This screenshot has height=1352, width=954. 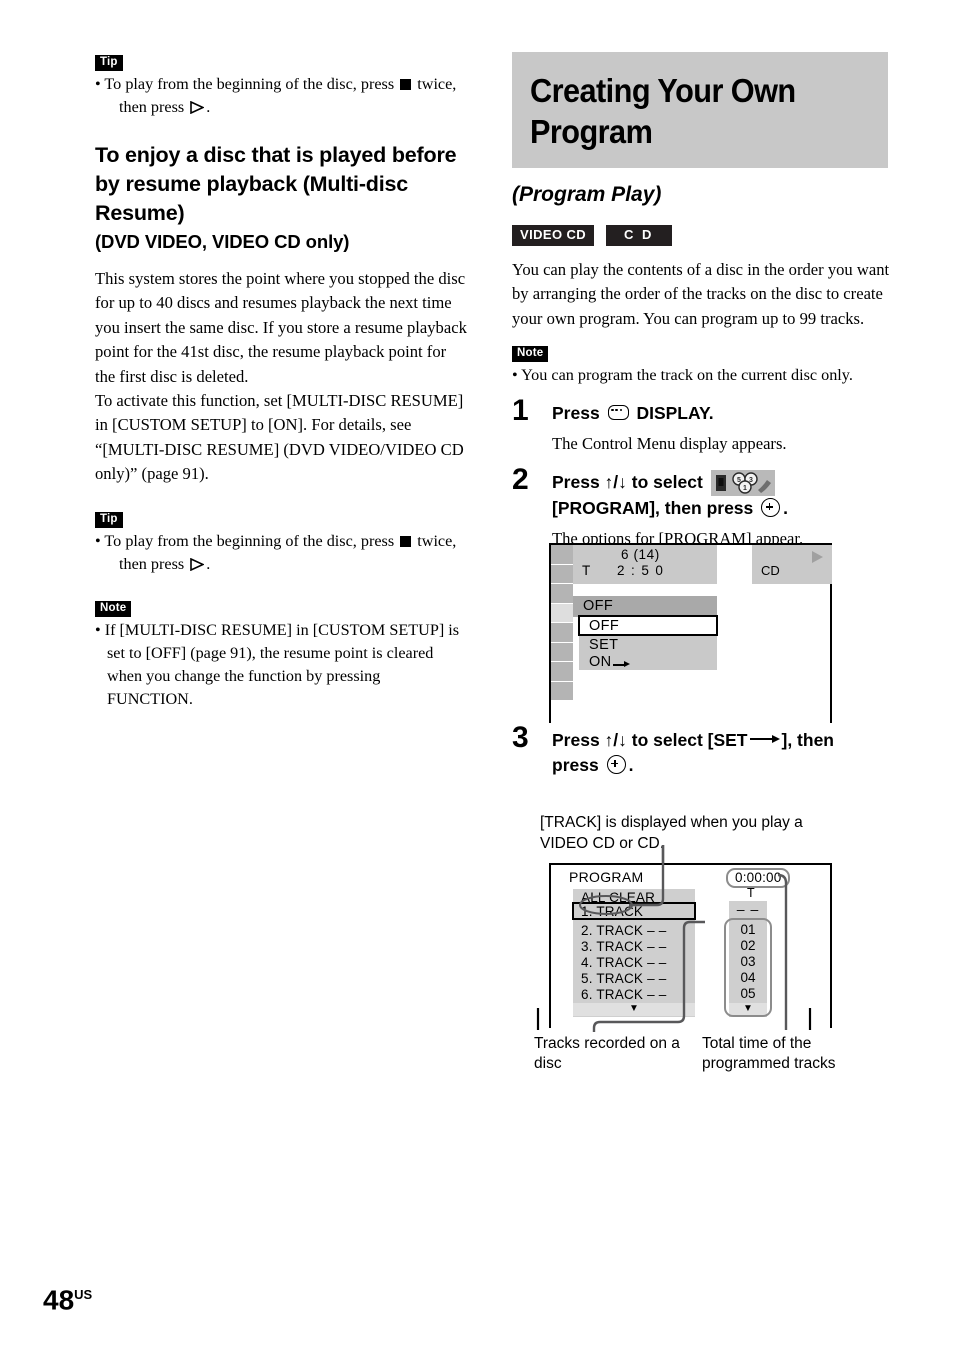 I want to click on option-on: ON, so click(x=600, y=662).